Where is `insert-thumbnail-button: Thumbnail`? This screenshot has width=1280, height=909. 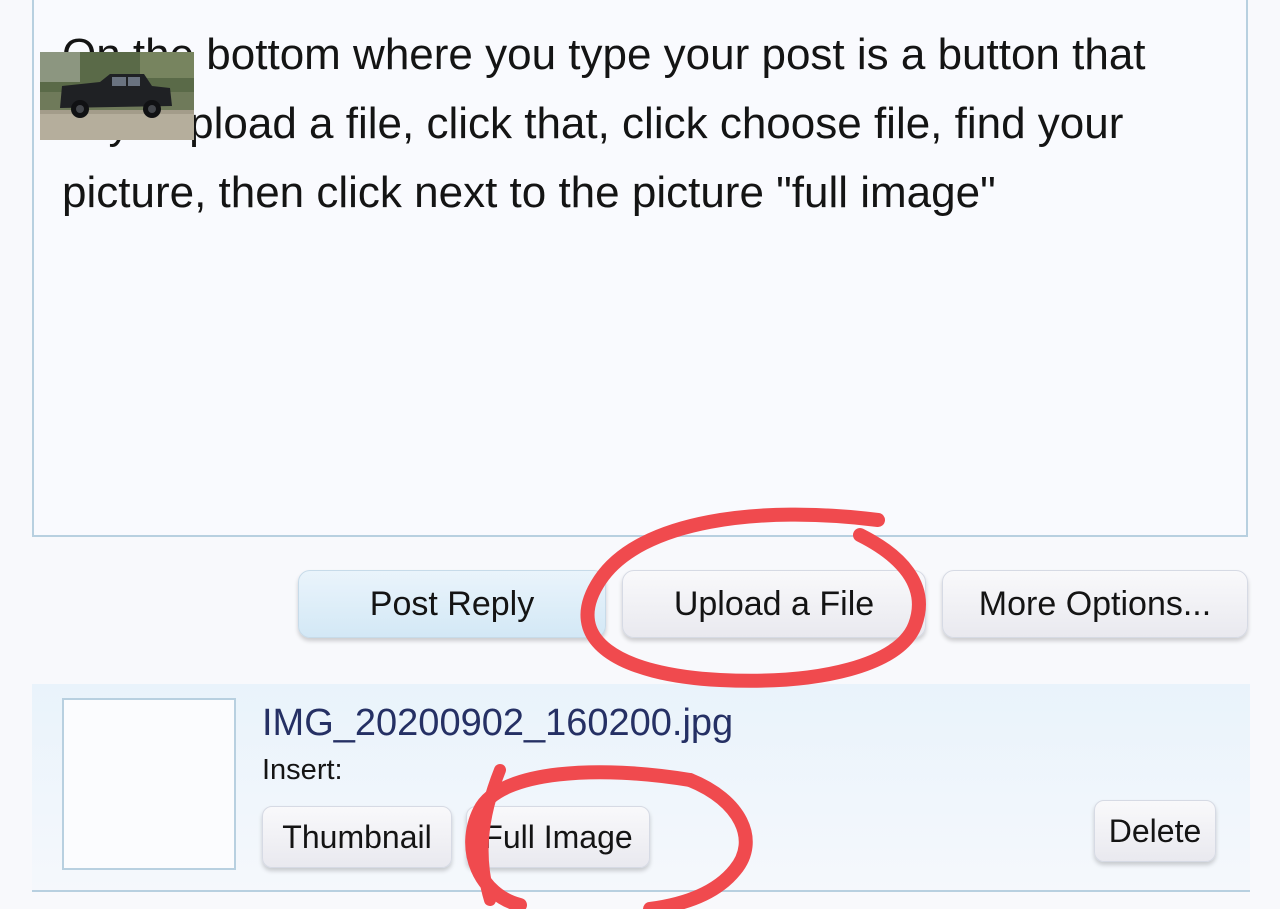
insert-thumbnail-button: Thumbnail is located at coordinates (357, 837).